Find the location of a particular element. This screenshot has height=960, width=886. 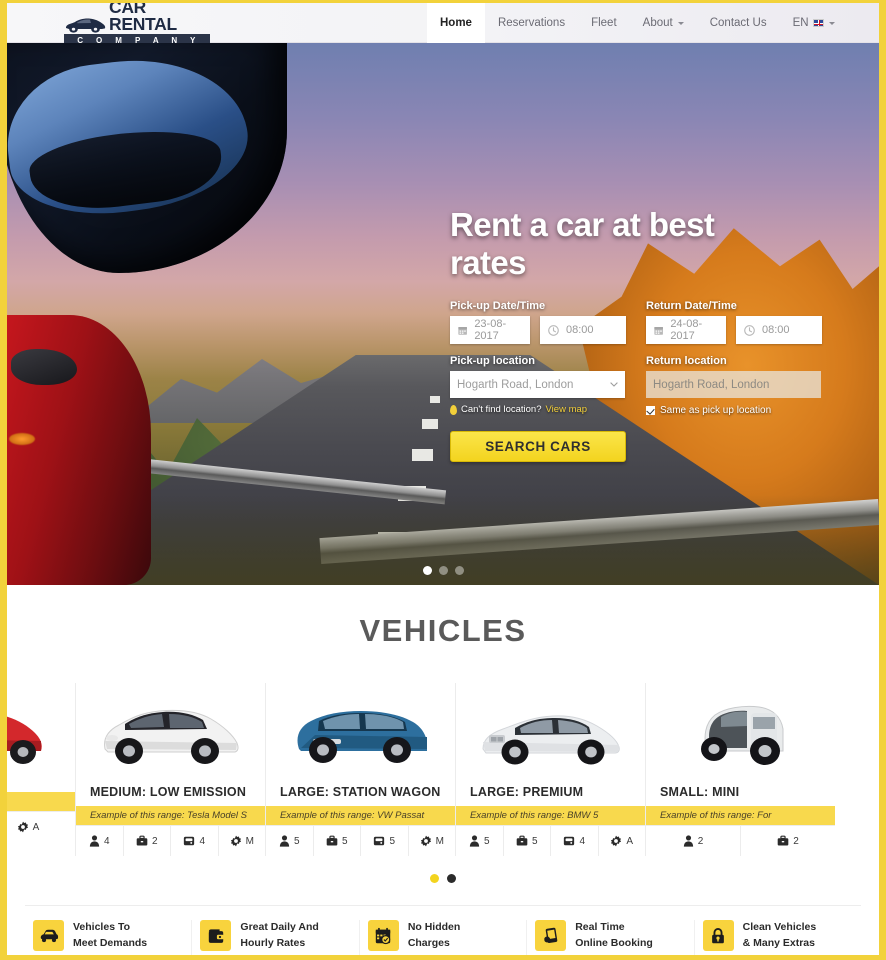

return-date-value: 24-08-2017 is located at coordinates (686, 330).